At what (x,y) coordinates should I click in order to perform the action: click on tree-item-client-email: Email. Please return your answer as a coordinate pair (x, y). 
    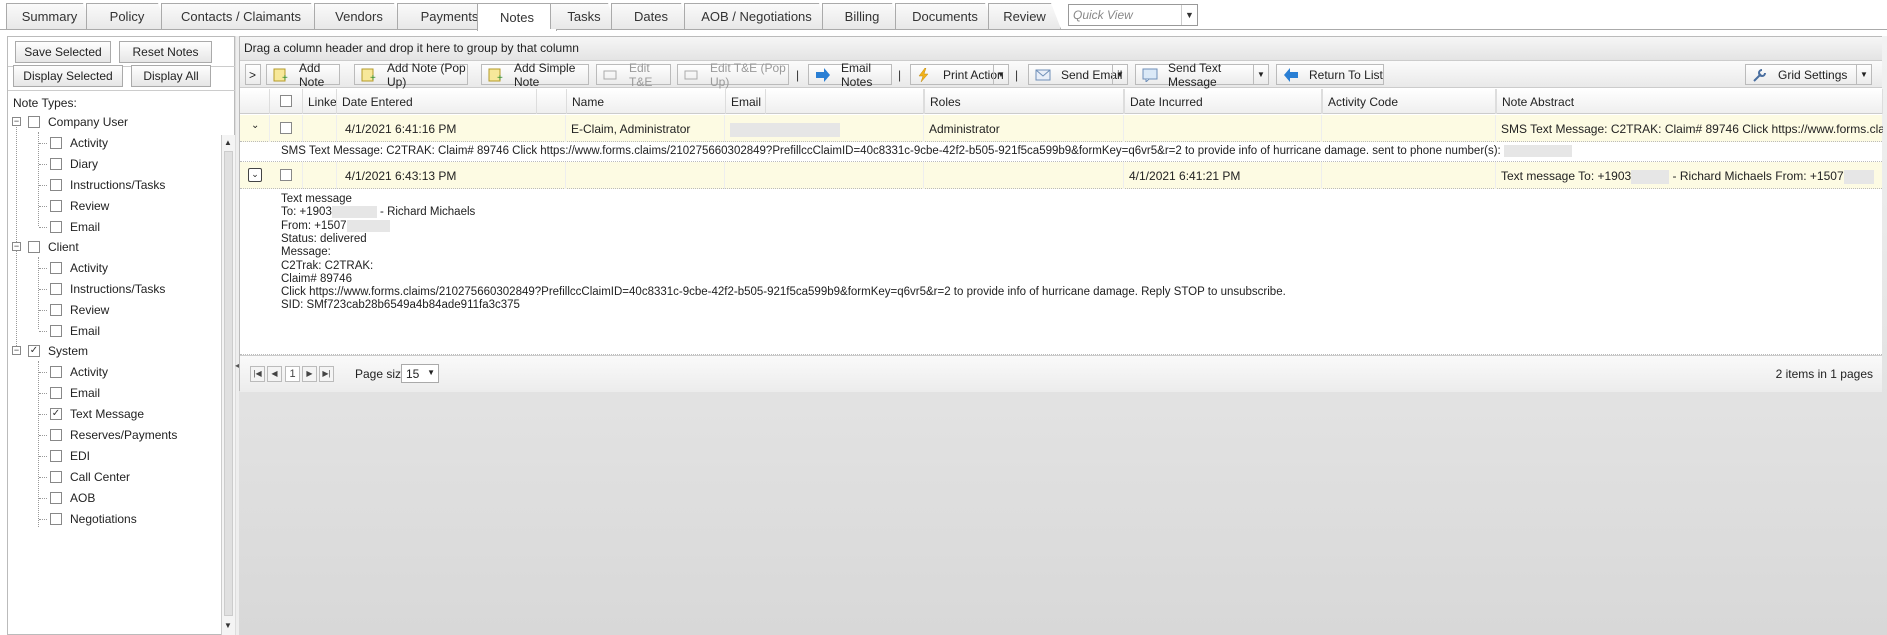
    Looking at the image, I should click on (75, 331).